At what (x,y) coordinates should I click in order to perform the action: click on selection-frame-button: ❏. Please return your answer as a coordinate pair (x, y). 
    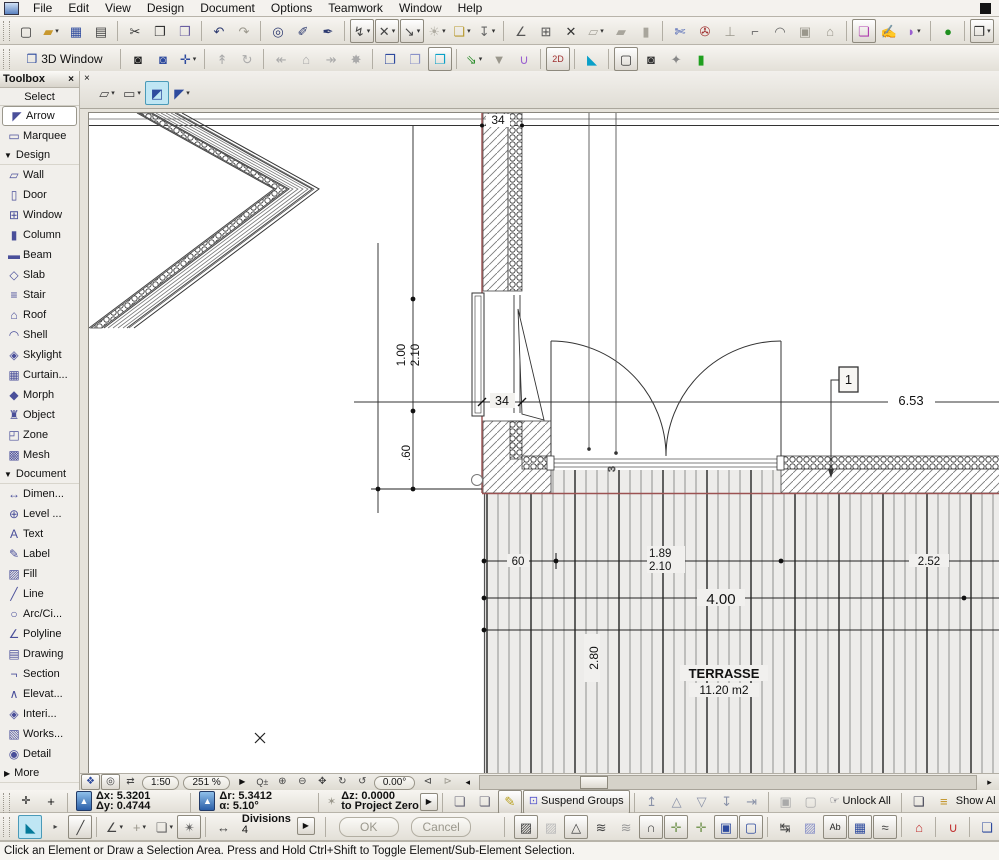
    Looking at the image, I should click on (864, 31).